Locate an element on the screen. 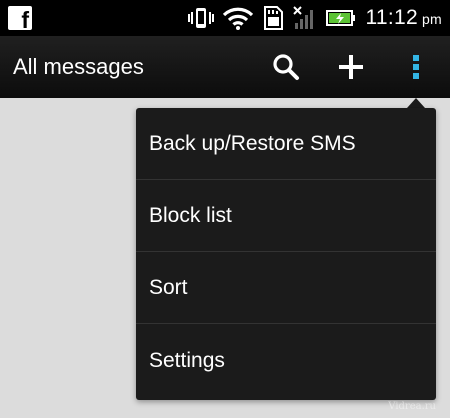 The width and height of the screenshot is (450, 418). status-time: 11:12 is located at coordinates (391, 17).